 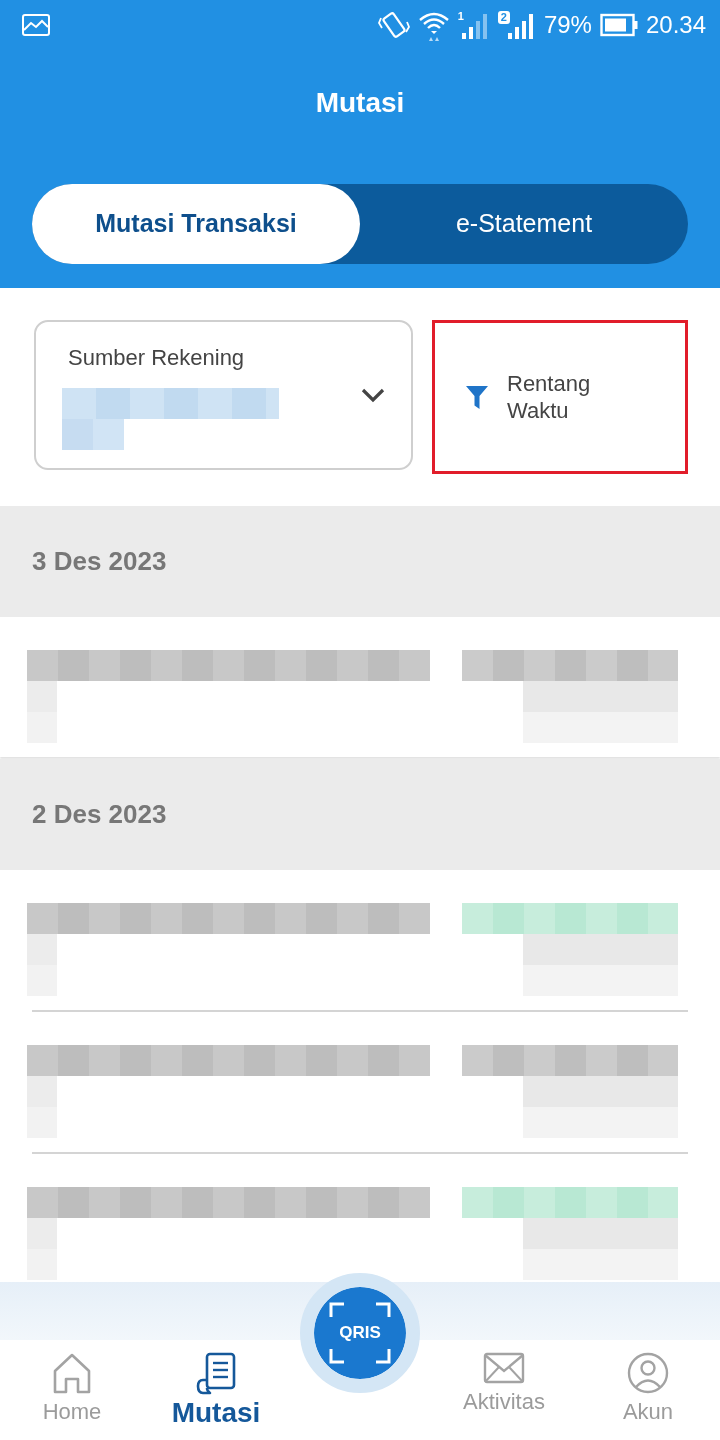 I want to click on date-range-button: Rentang Waktu, so click(x=560, y=397).